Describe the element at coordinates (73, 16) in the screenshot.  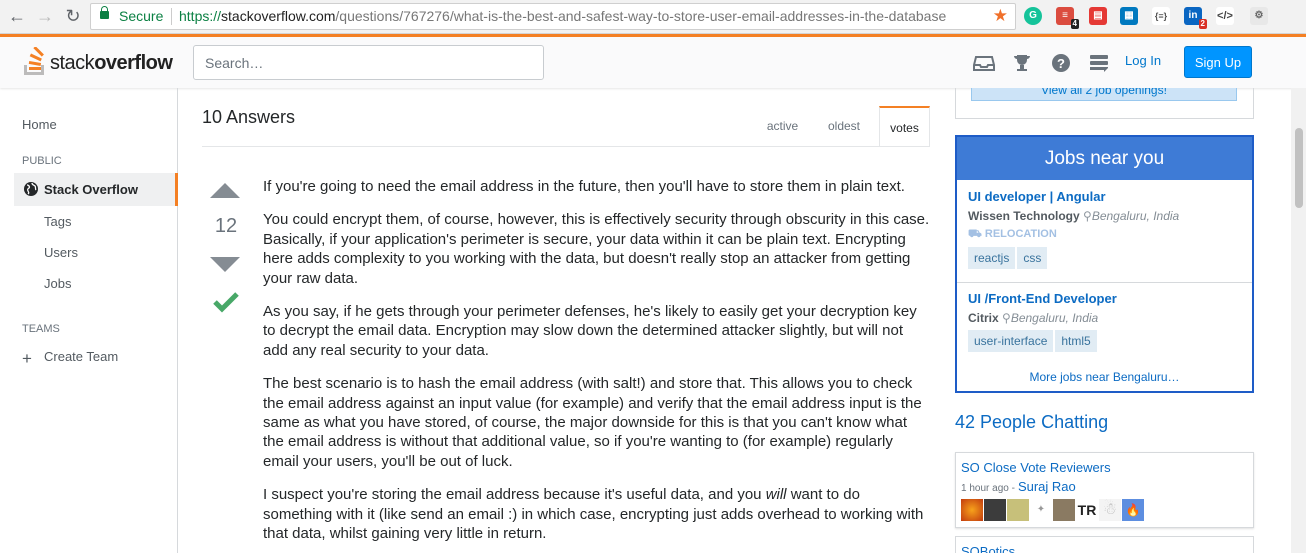
I see `reload-icon: ↻` at that location.